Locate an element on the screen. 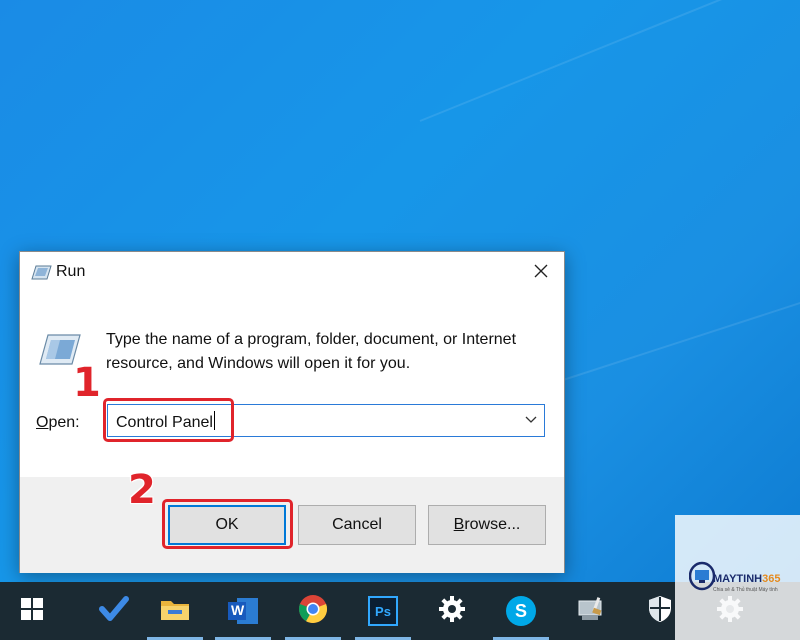 The image size is (800, 640). taskbar-todo is located at coordinates (114, 611).